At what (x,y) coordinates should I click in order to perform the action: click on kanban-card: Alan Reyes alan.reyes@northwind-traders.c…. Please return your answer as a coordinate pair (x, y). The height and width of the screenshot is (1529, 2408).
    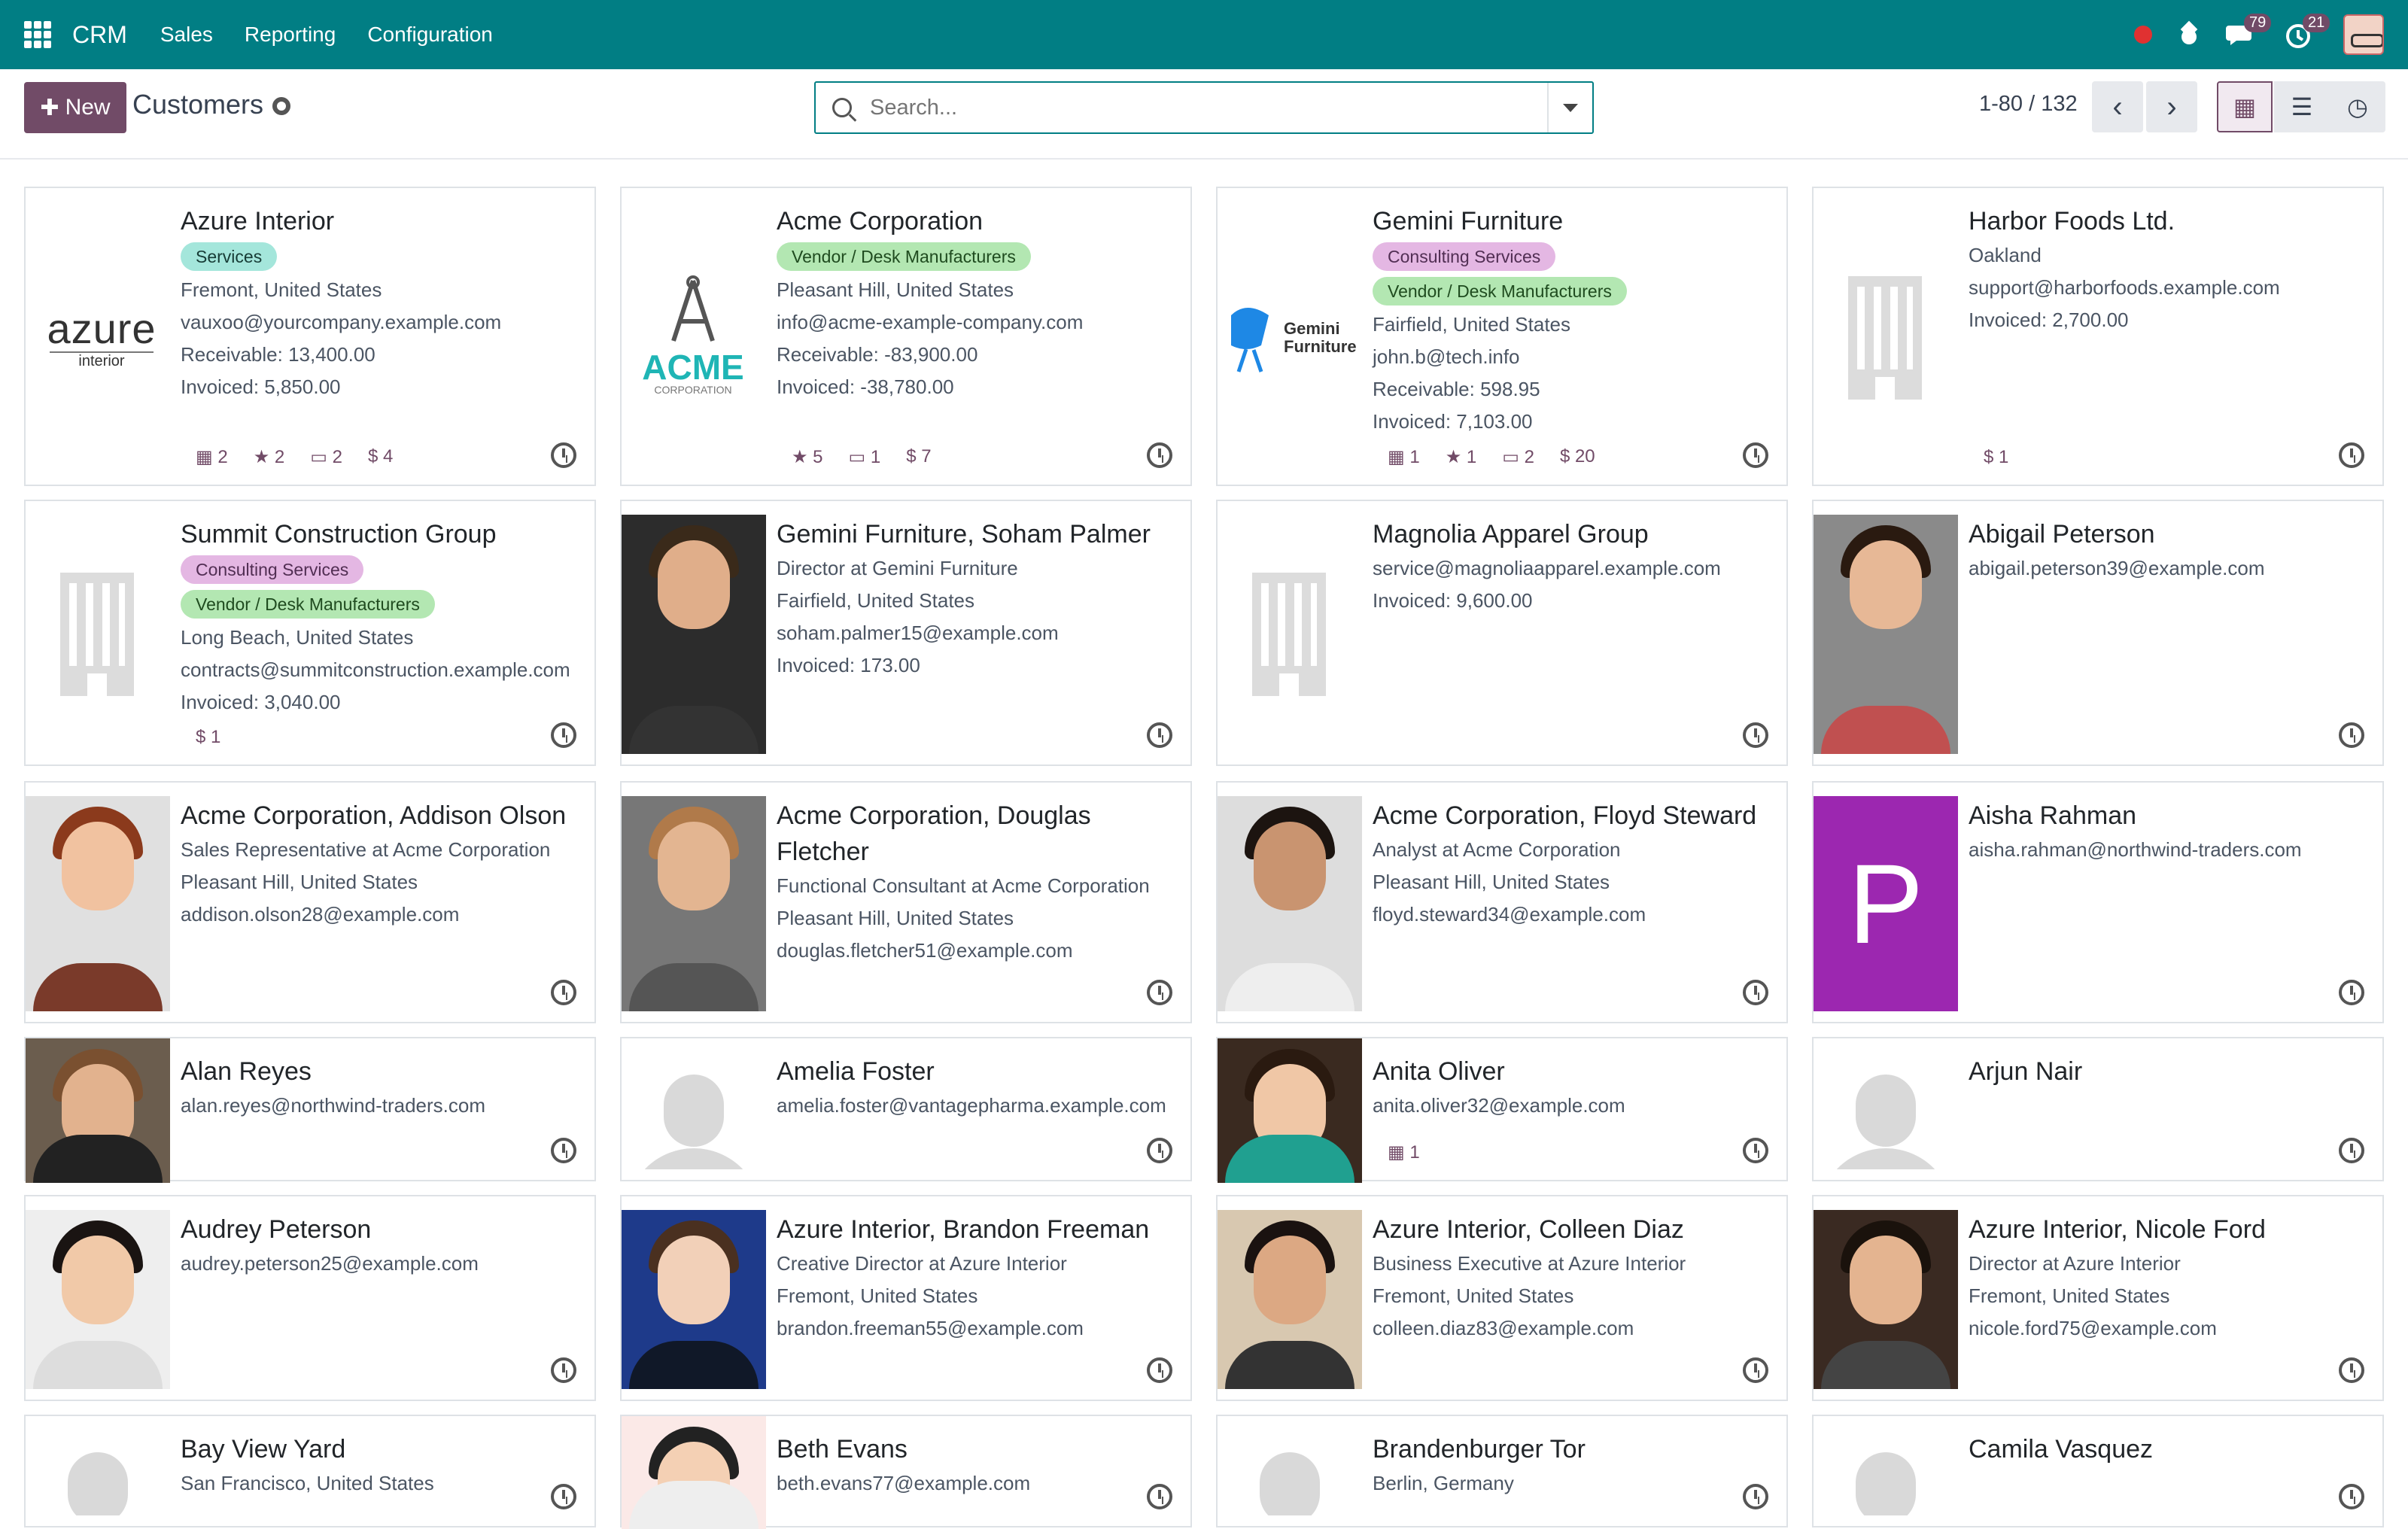
    Looking at the image, I should click on (310, 1110).